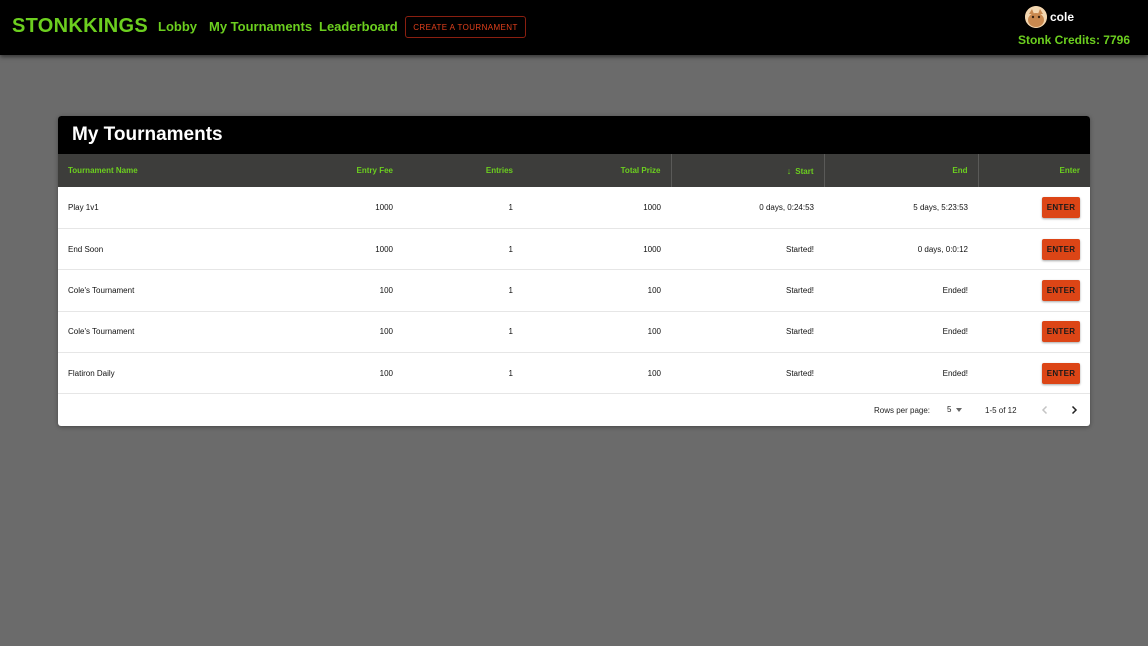  What do you see at coordinates (786, 207) in the screenshot?
I see `cell-start: 0 days, 0:24:53` at bounding box center [786, 207].